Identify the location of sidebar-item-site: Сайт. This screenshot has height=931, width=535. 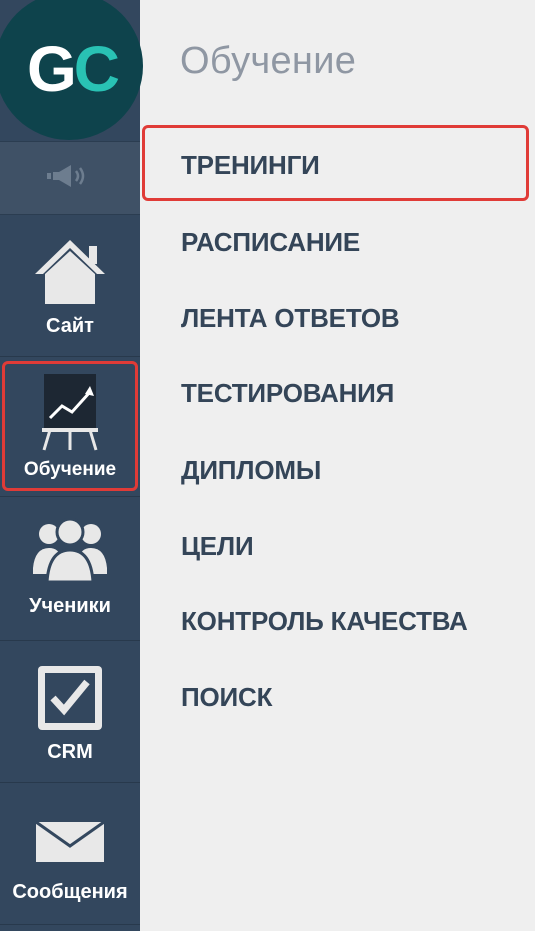
(70, 295).